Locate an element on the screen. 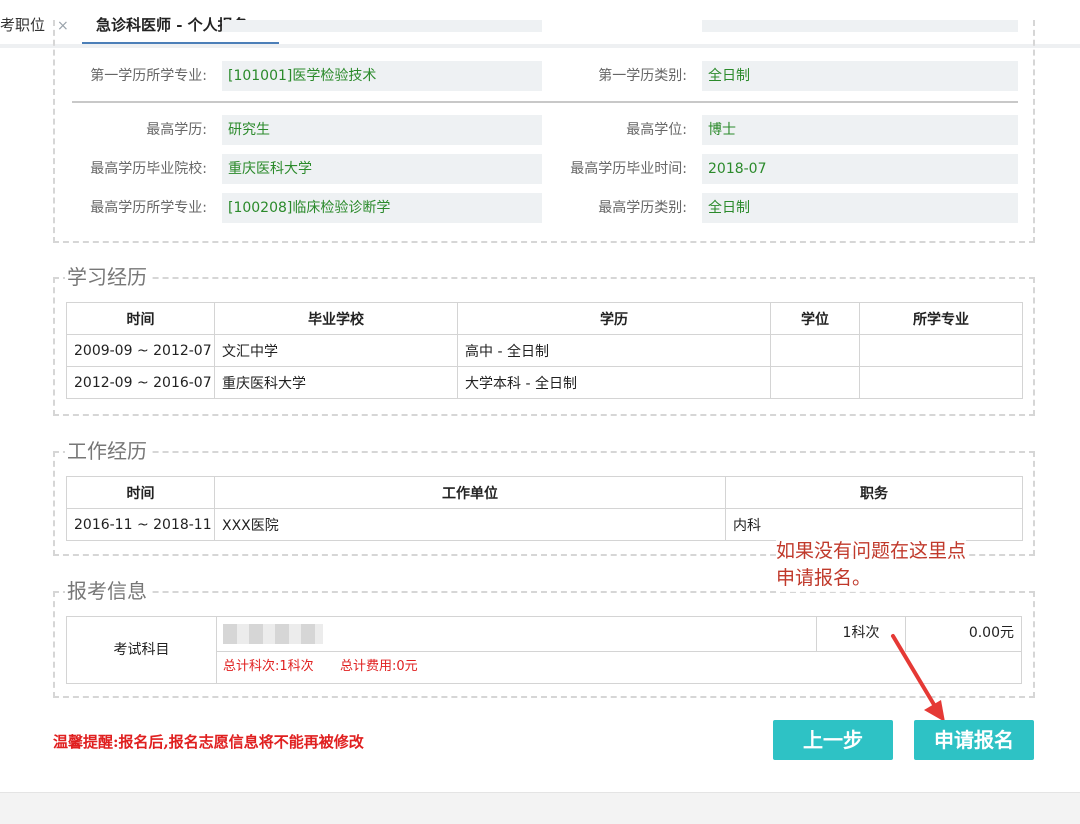  bottom-bar is located at coordinates (540, 808).